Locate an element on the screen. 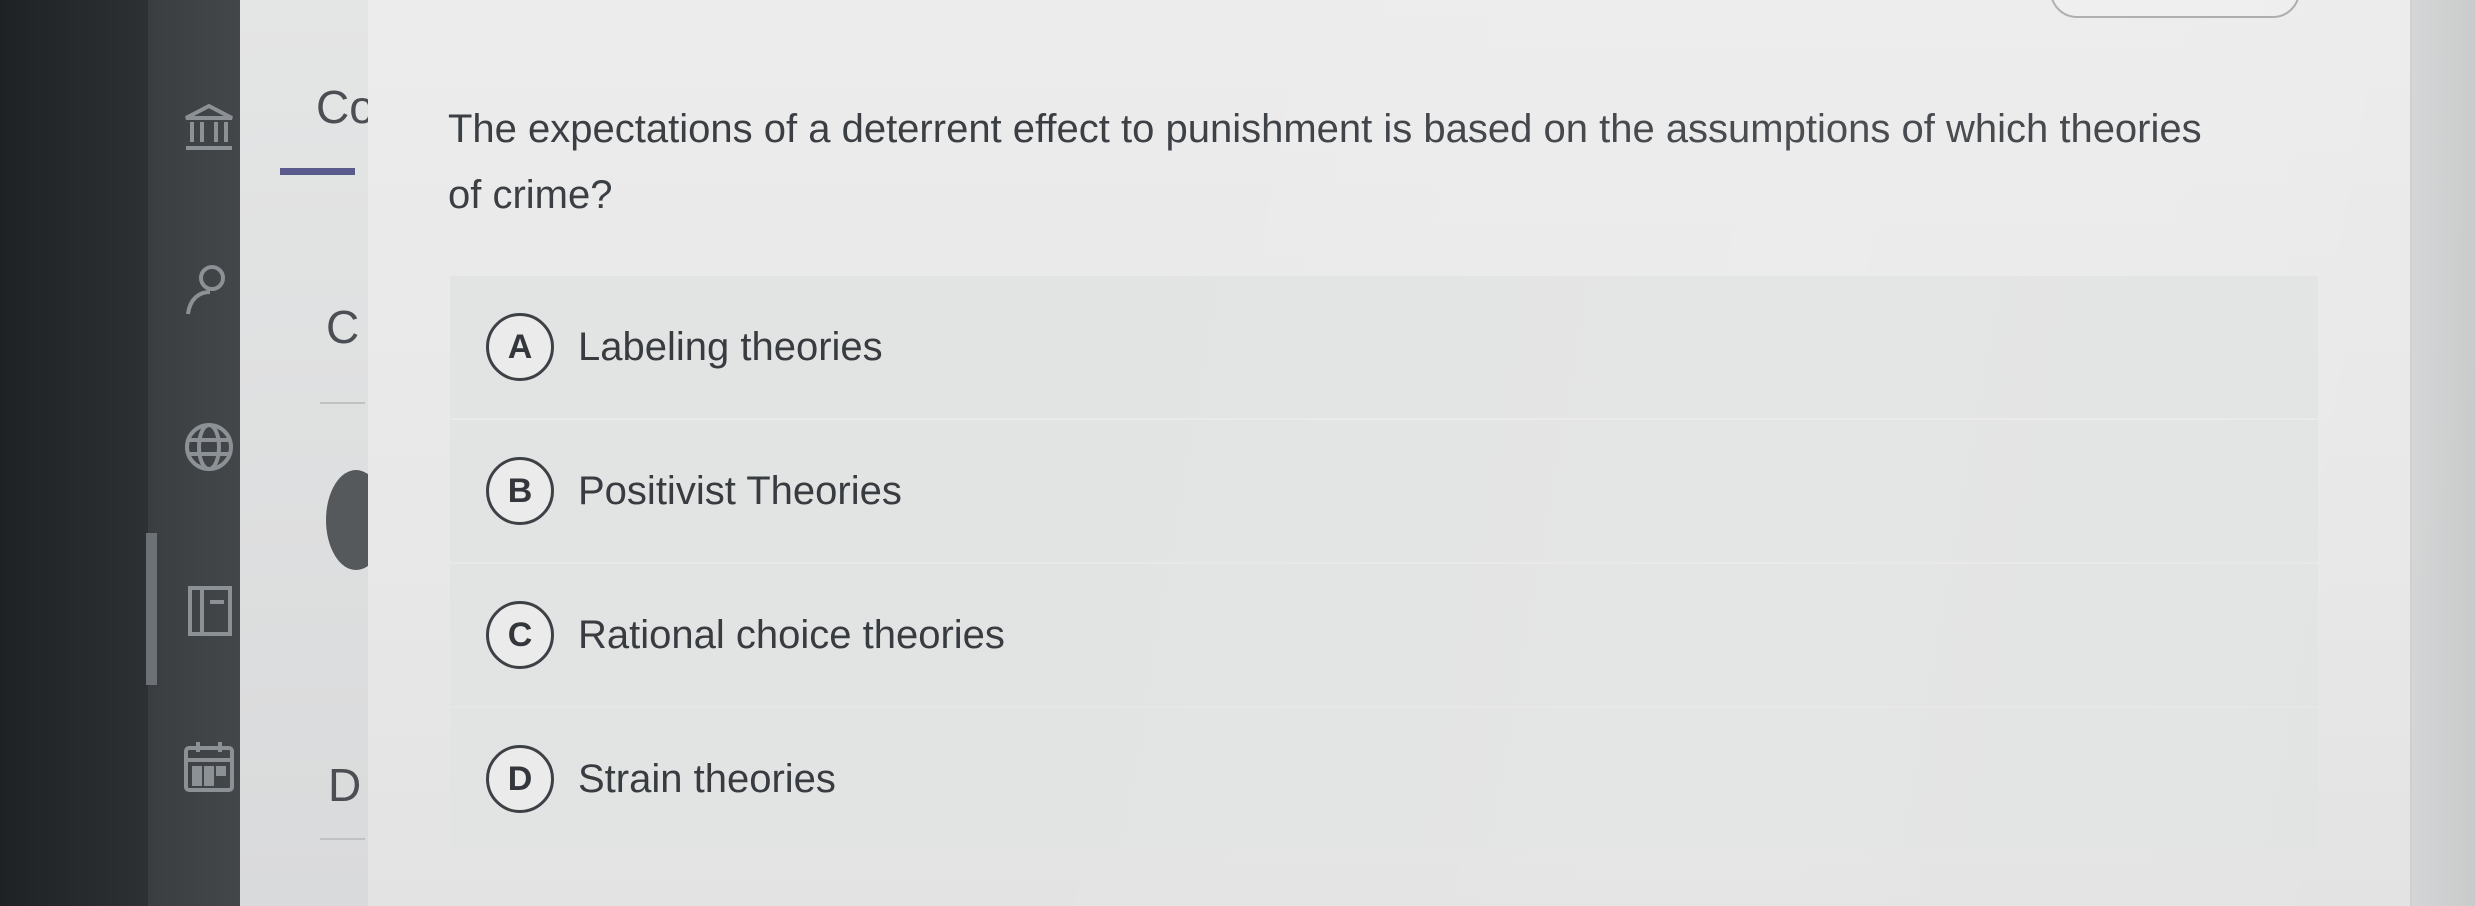 This screenshot has width=2475, height=906. user-icon is located at coordinates (209, 289).